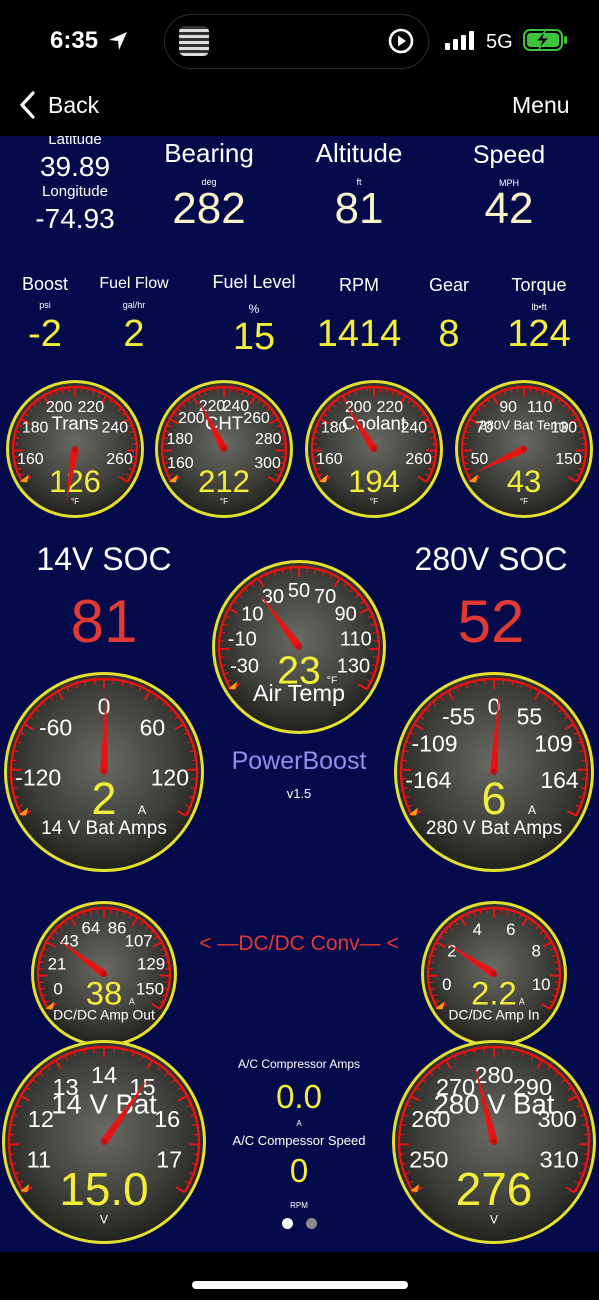 This screenshot has height=1300, width=599. I want to click on play-circle-icon, so click(401, 41).